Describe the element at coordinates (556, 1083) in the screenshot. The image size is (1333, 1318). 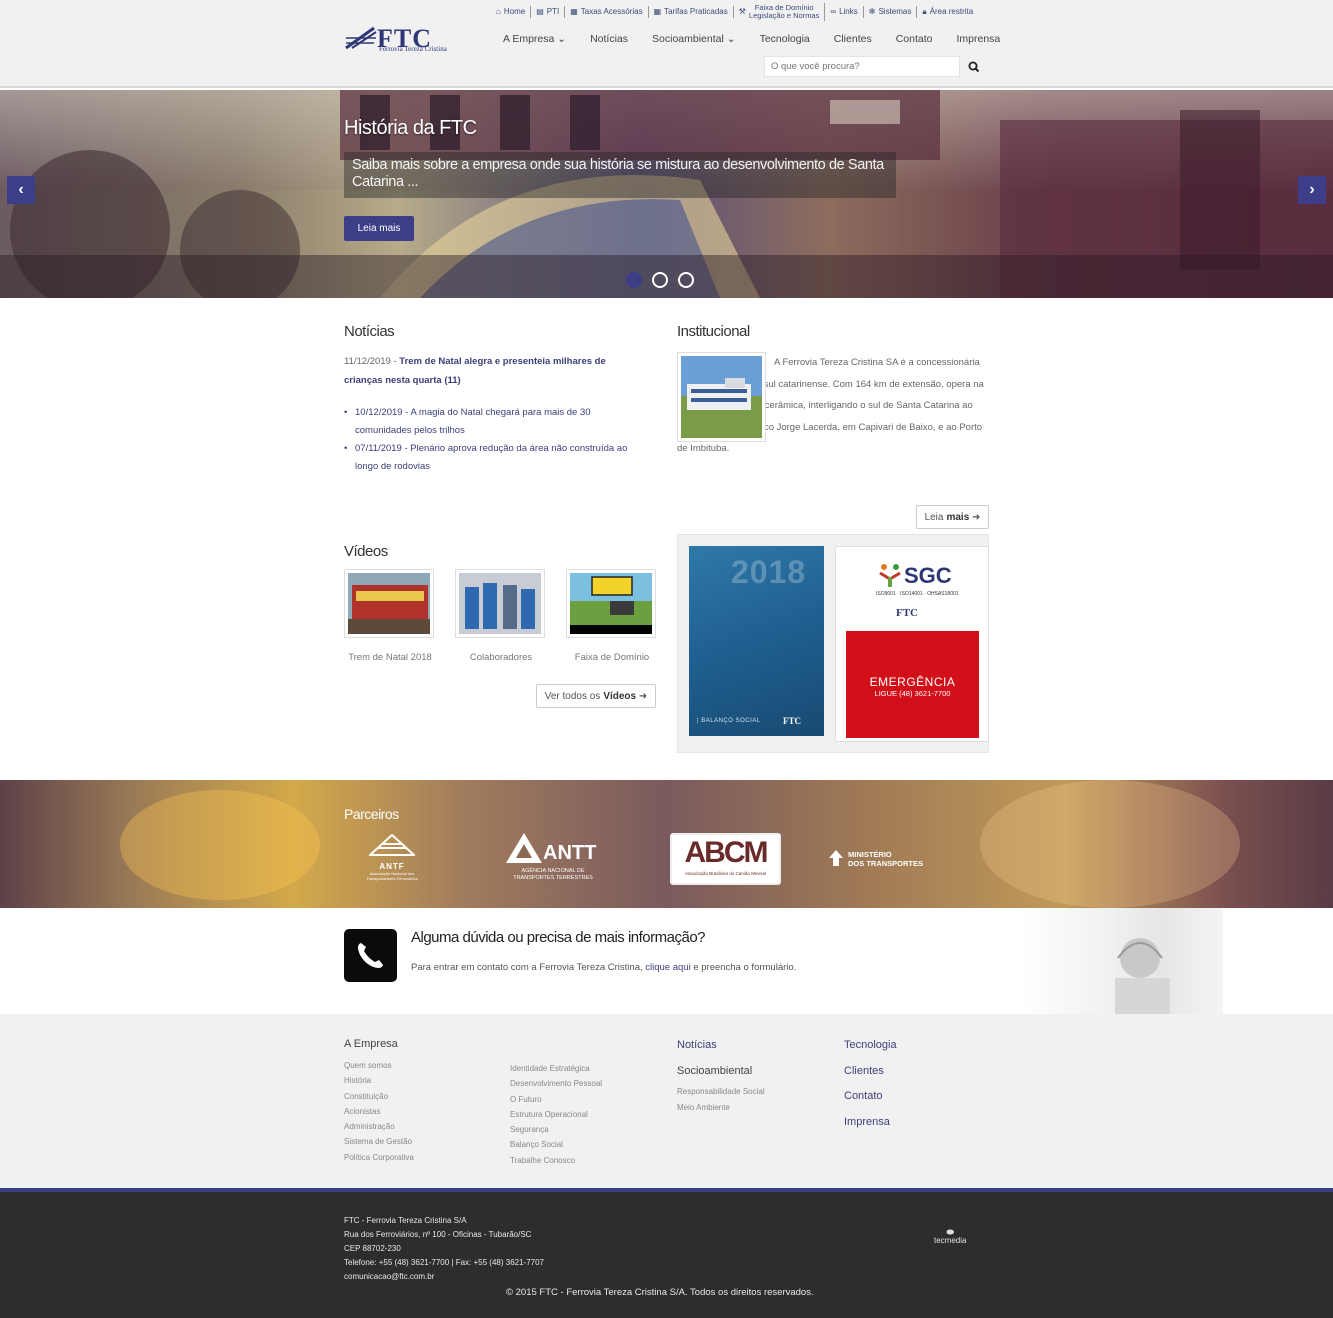
I see `footer-link: Desenvolvimento Pessoal` at that location.